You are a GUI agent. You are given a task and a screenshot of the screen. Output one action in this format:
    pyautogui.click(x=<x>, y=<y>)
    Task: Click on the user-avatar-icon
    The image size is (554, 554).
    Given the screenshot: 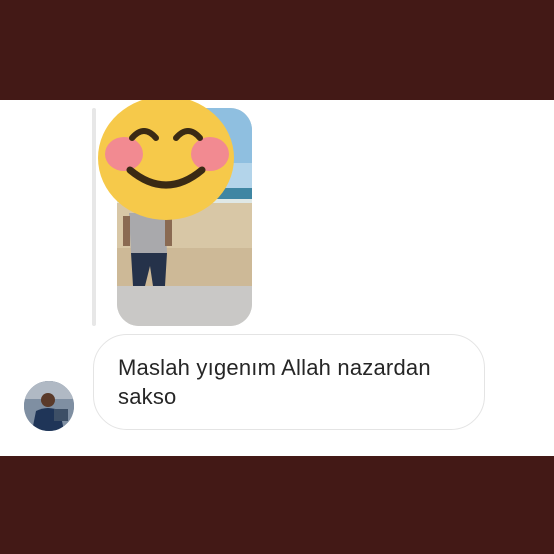 What is the action you would take?
    pyautogui.click(x=49, y=406)
    